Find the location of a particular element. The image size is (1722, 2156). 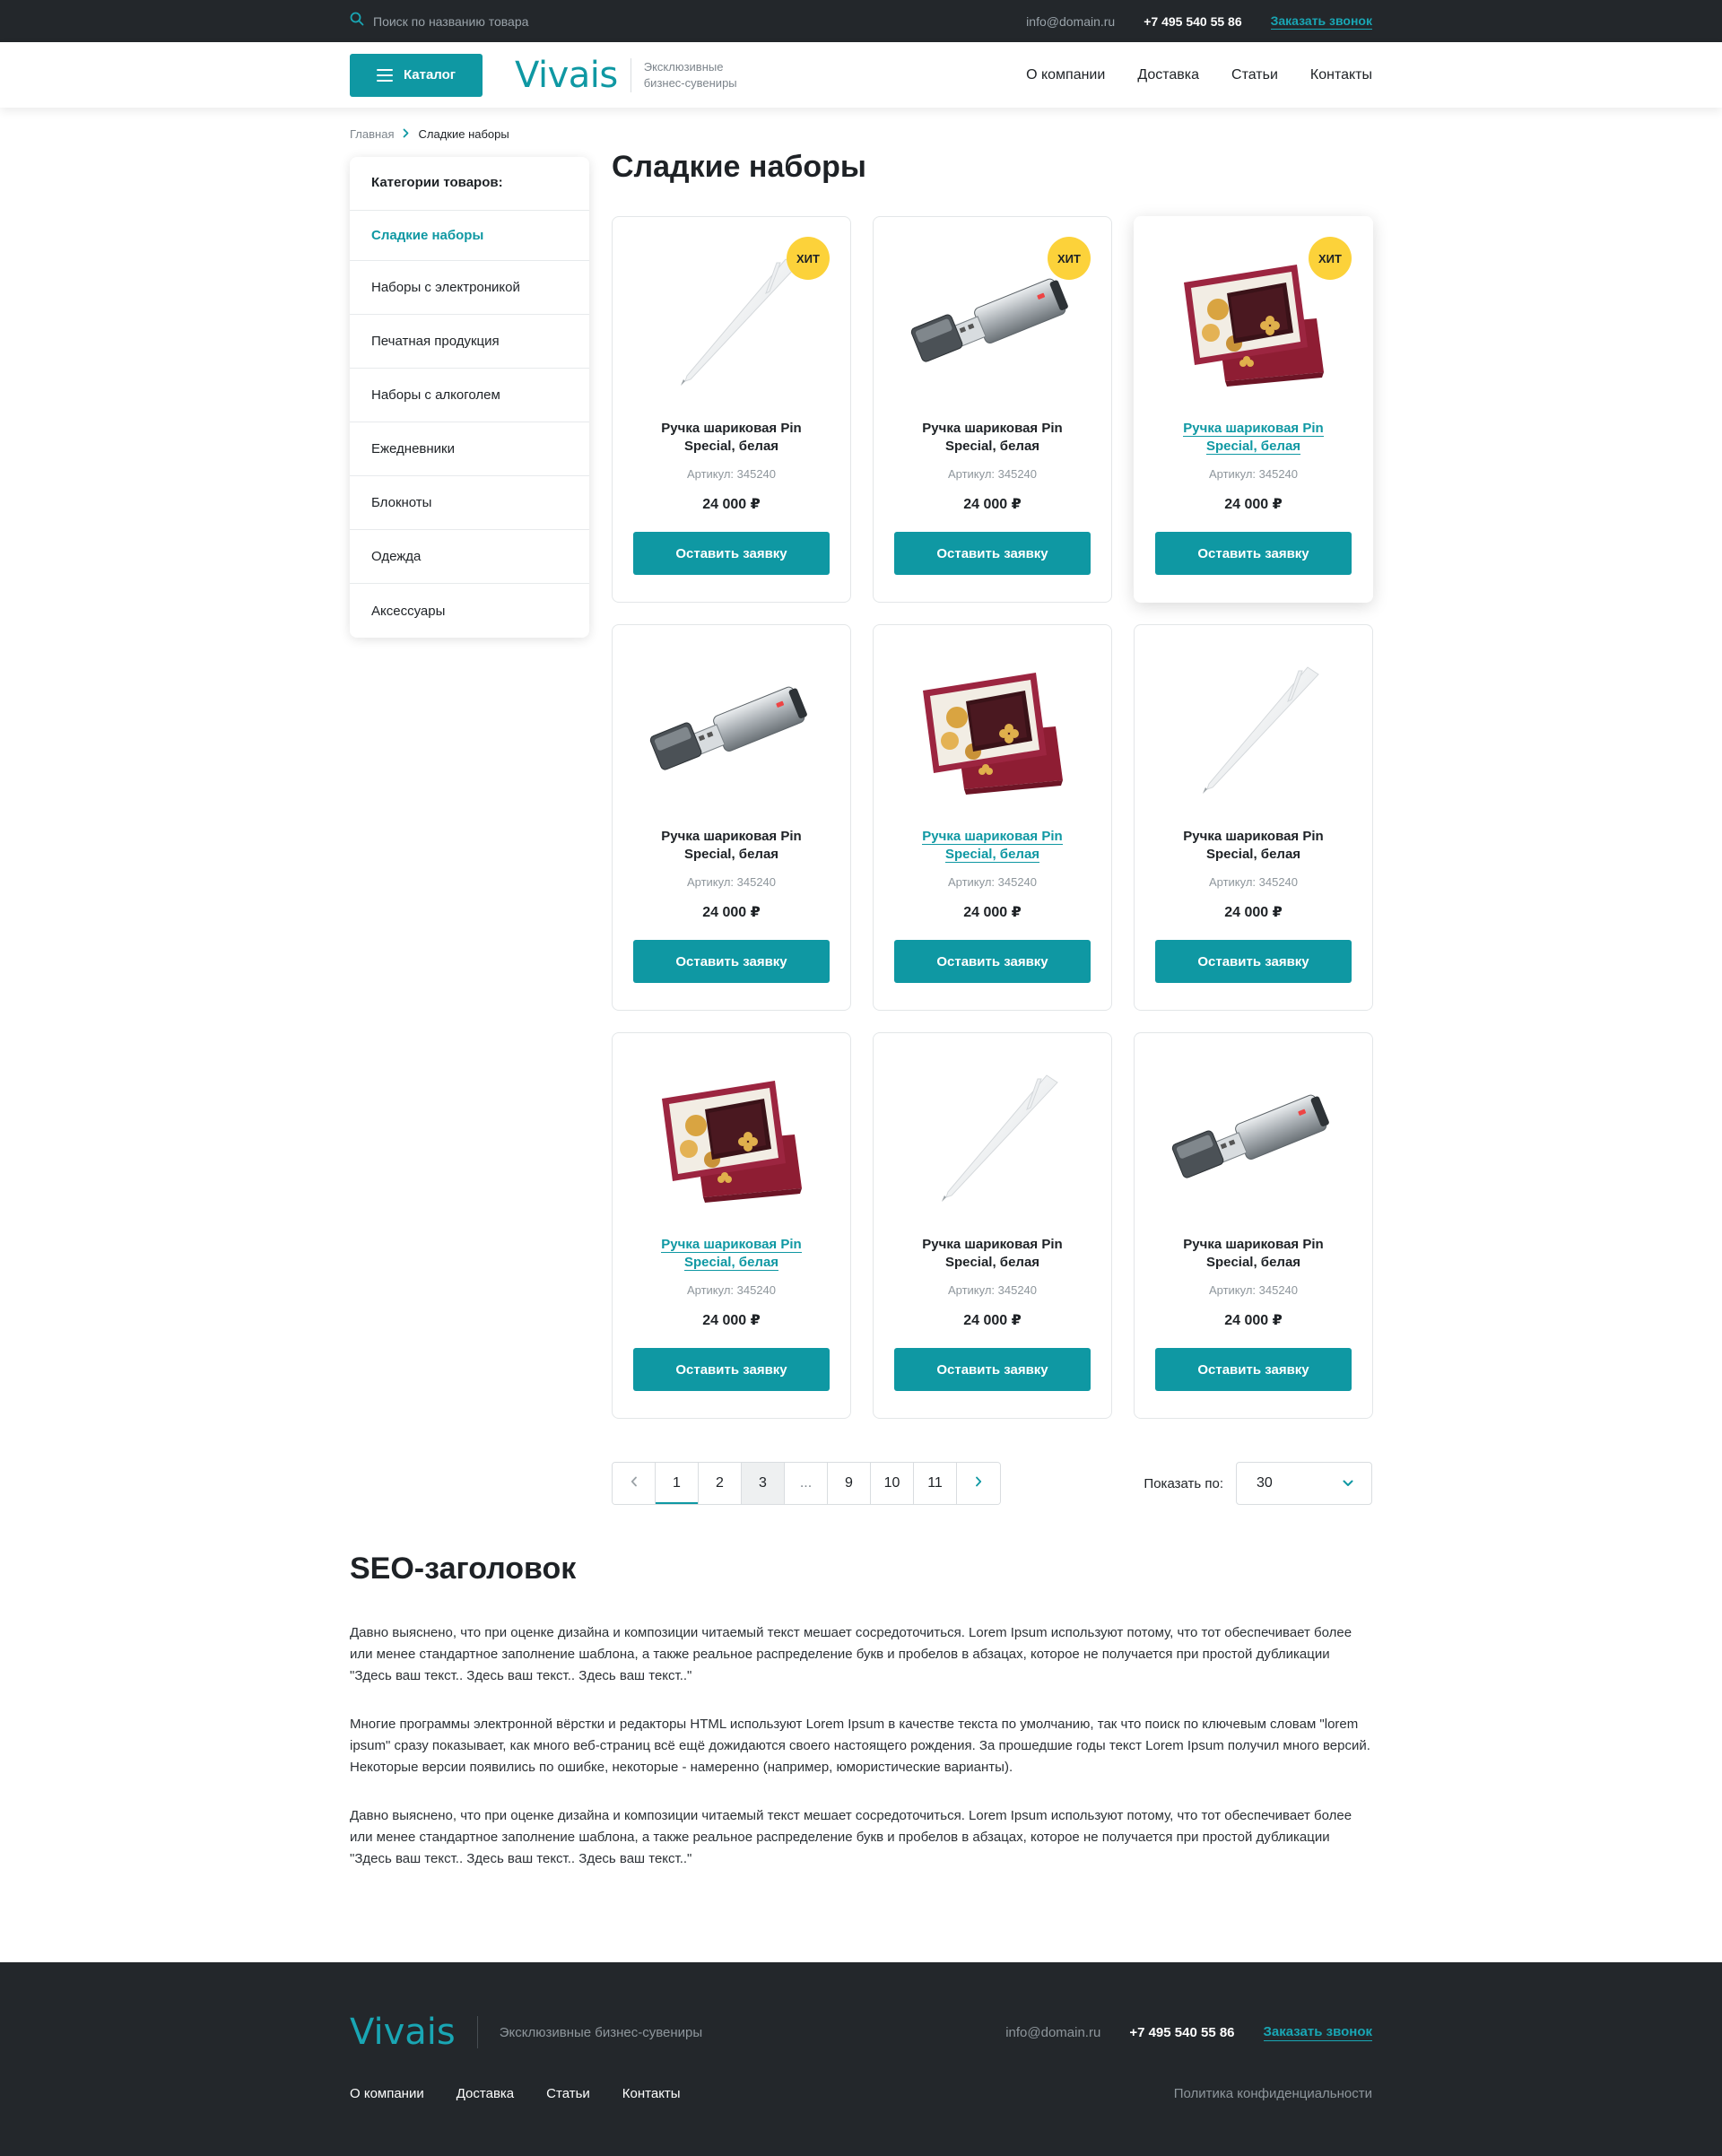

page-button: 9 is located at coordinates (849, 1483).